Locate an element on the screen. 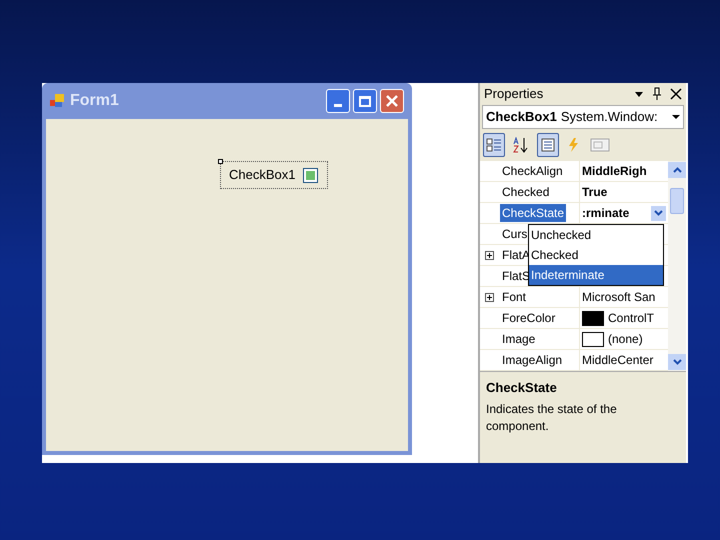  property-value: ControlT is located at coordinates (631, 318).